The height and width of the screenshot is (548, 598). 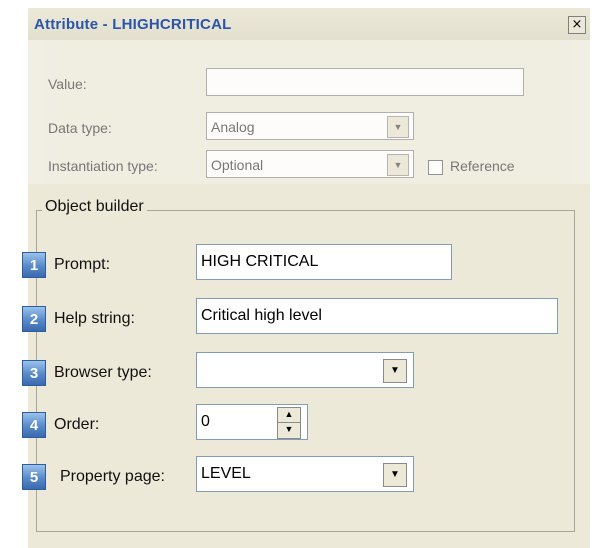 I want to click on data-type-dropdown-icon: ▼, so click(x=398, y=127).